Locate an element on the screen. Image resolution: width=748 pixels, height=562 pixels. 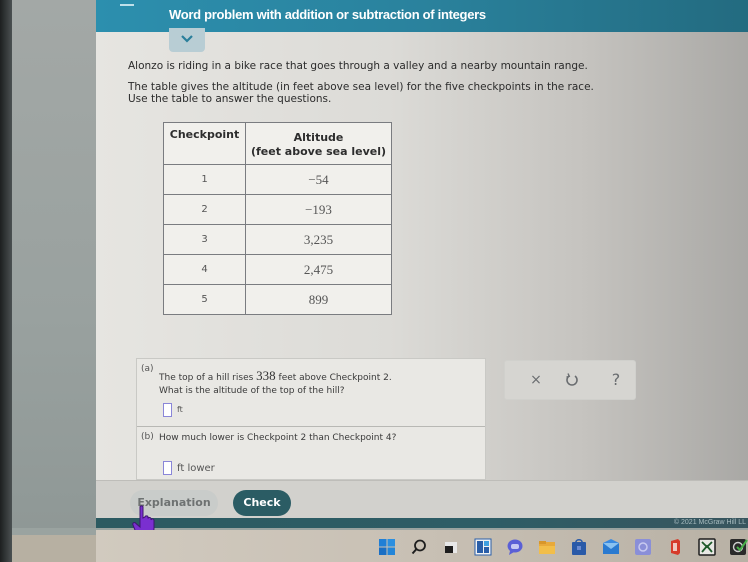
altitude-header-line1: Altitude is located at coordinates (318, 137).